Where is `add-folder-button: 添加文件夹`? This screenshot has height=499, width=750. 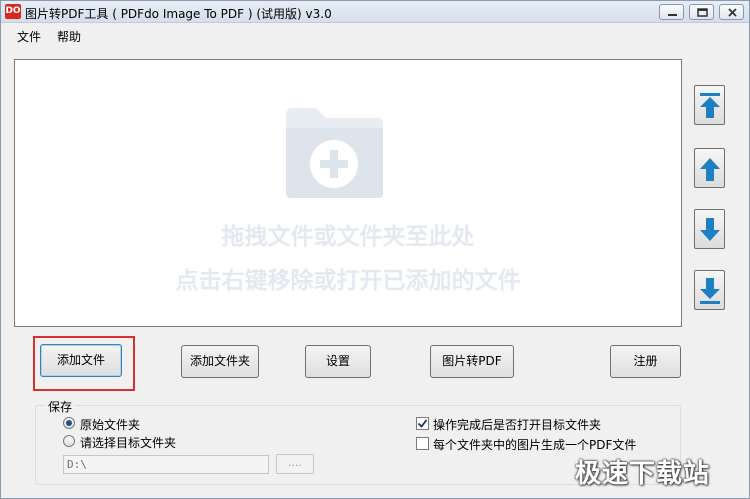
add-folder-button: 添加文件夹 is located at coordinates (220, 361).